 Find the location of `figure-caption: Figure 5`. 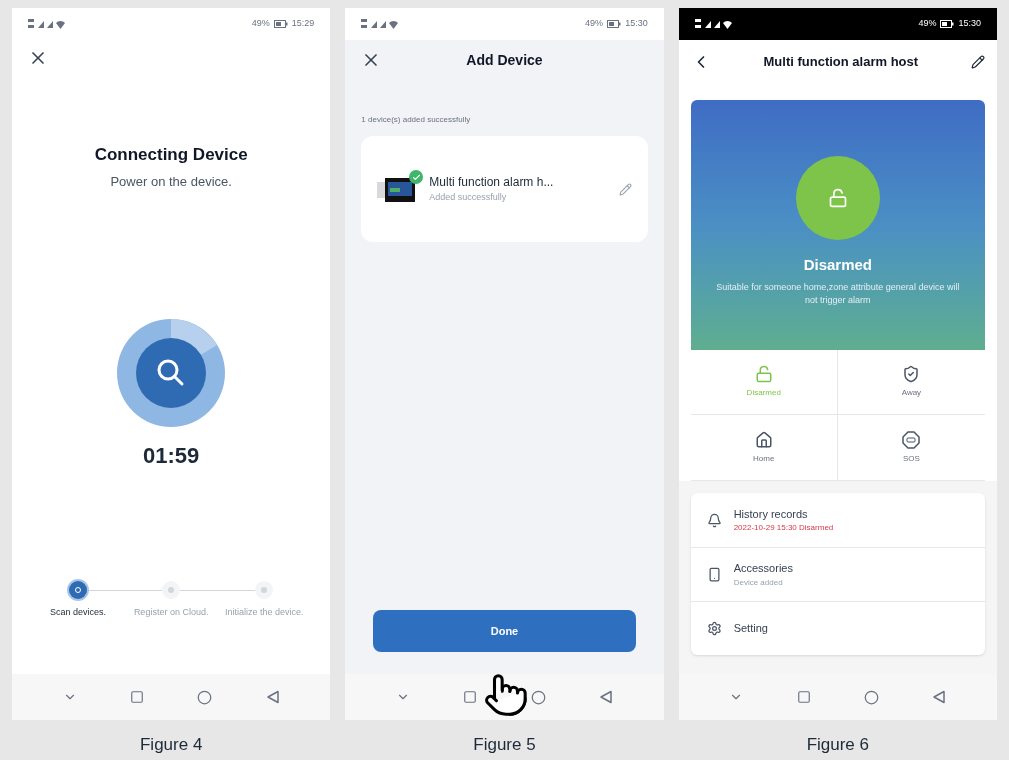

figure-caption: Figure 5 is located at coordinates (504, 745).